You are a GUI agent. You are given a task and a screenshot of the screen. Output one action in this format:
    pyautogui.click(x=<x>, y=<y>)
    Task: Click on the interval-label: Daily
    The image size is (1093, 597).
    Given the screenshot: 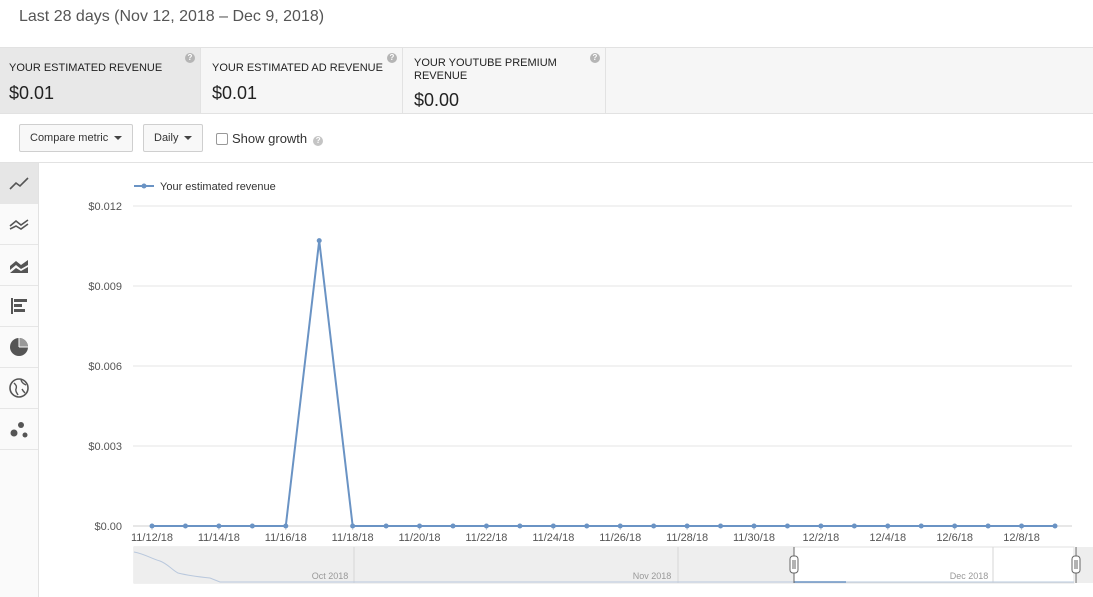 What is the action you would take?
    pyautogui.click(x=166, y=138)
    